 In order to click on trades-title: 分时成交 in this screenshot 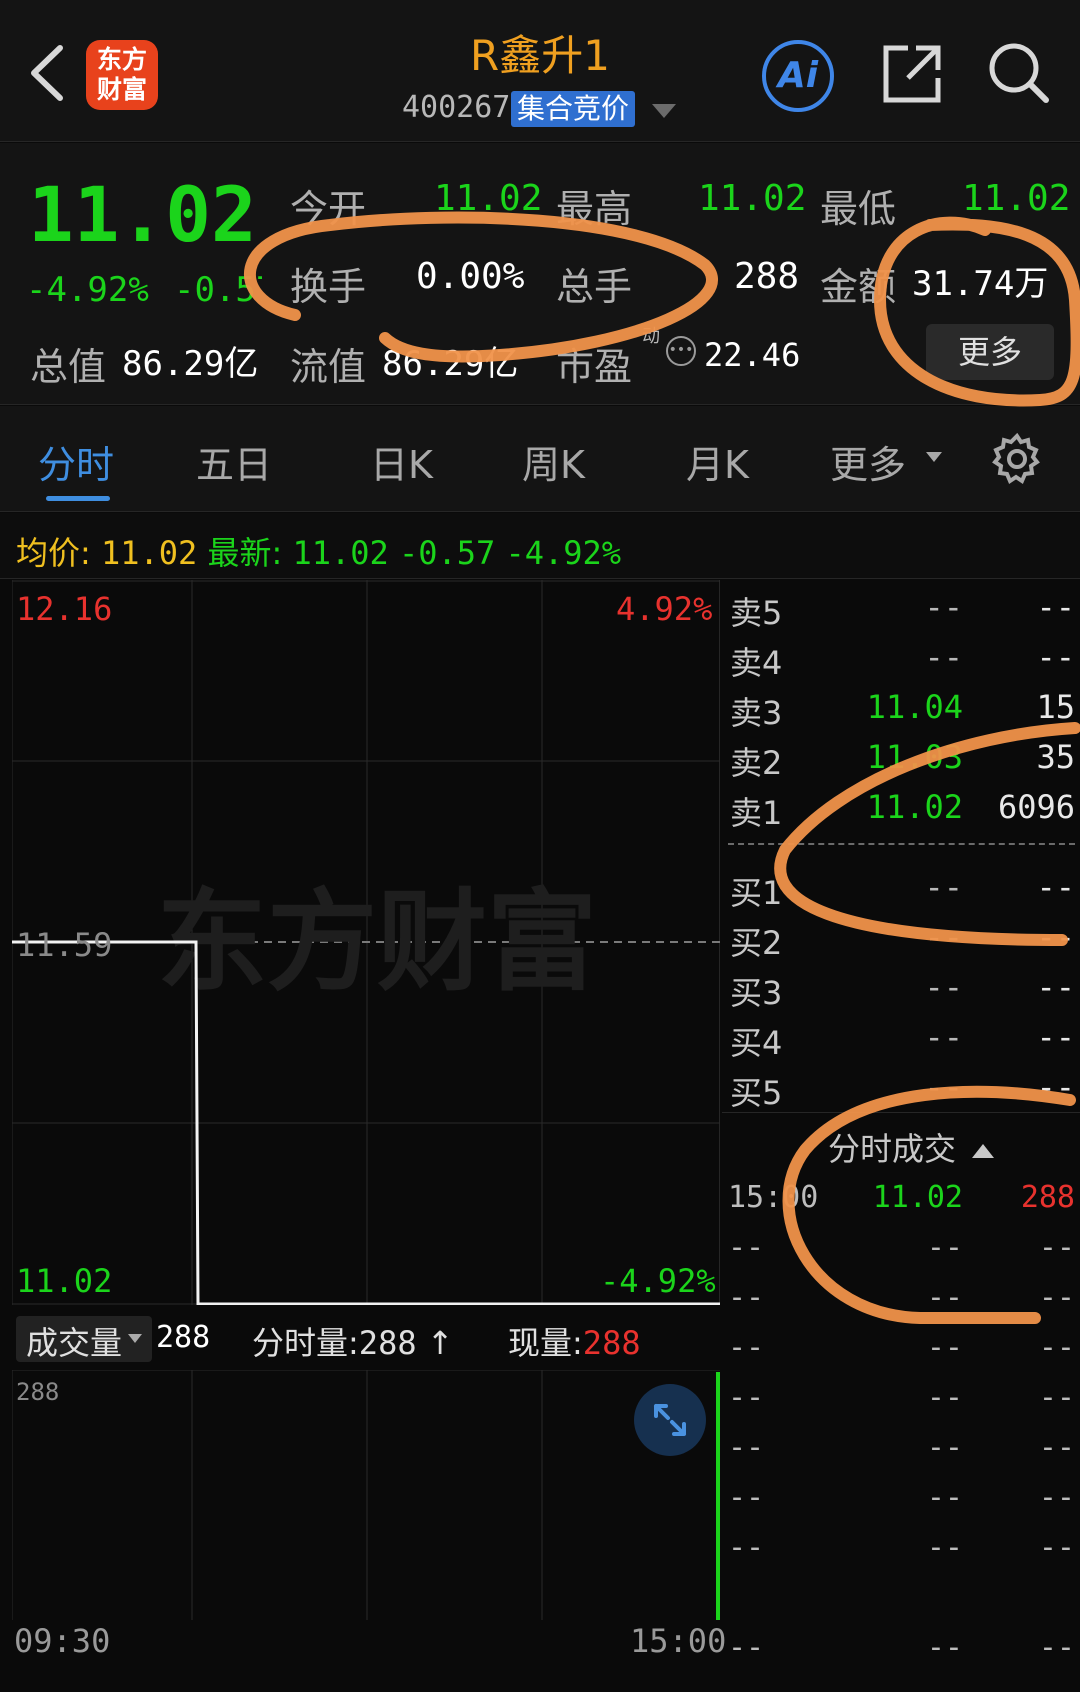, I will do `click(892, 1149)`.